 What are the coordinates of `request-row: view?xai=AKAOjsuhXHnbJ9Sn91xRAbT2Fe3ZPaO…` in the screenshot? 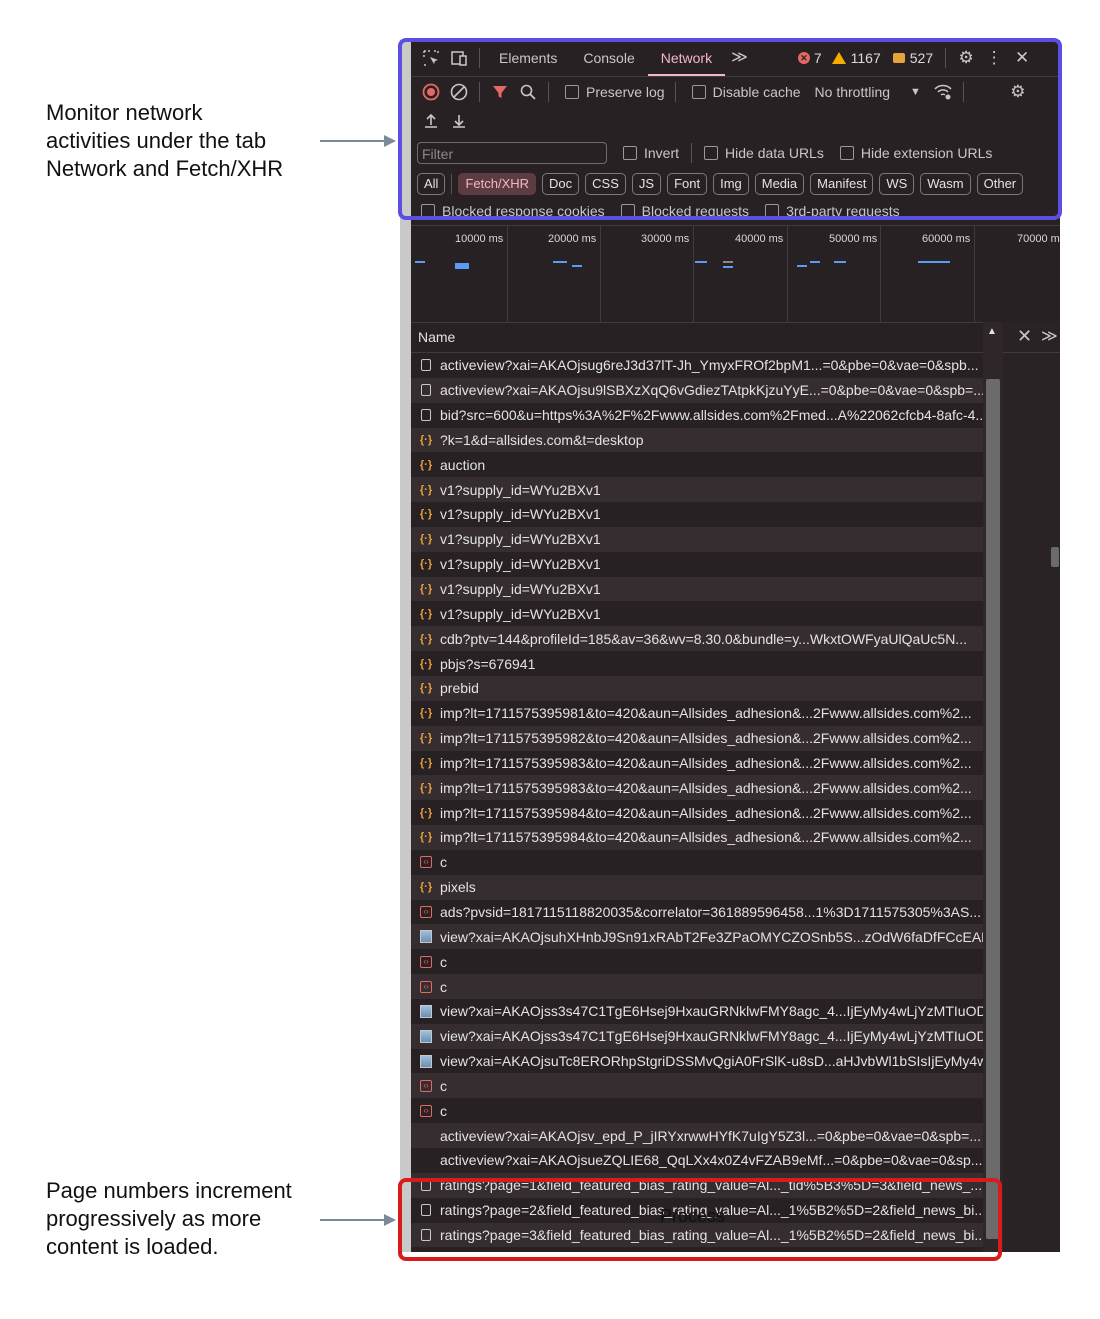 It's located at (697, 937).